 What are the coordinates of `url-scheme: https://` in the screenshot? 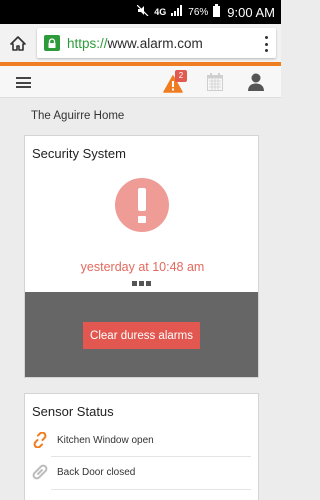 It's located at (87, 43).